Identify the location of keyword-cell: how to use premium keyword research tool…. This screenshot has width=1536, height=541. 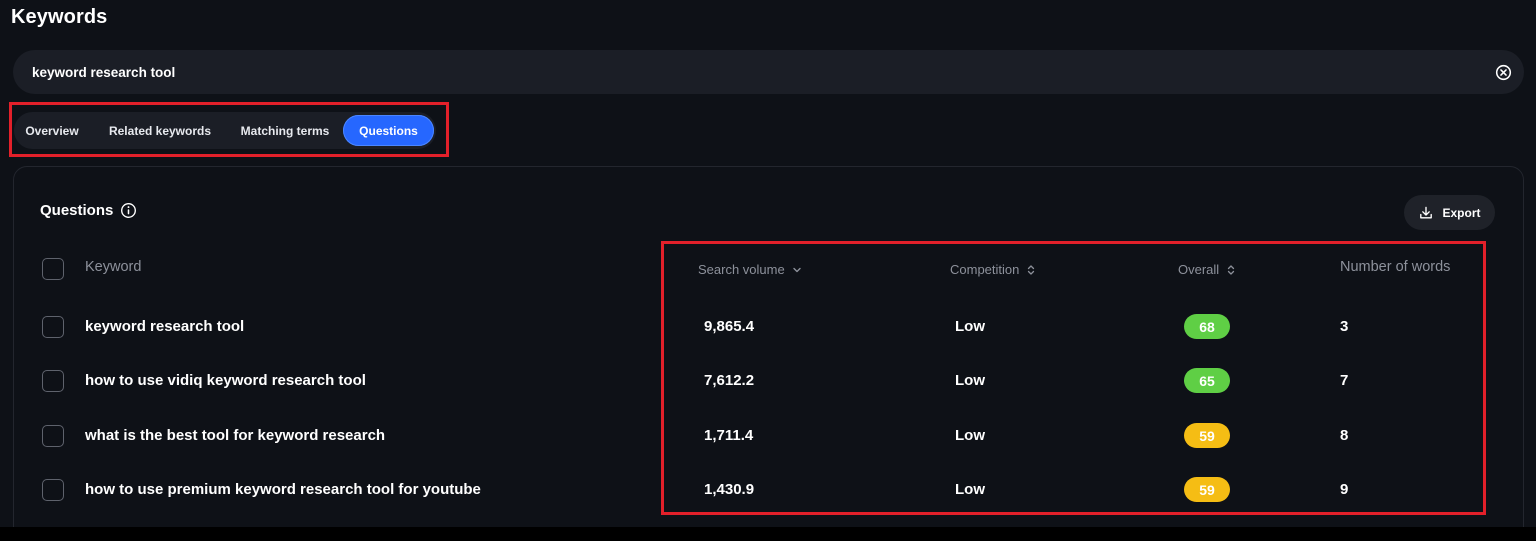
(283, 489).